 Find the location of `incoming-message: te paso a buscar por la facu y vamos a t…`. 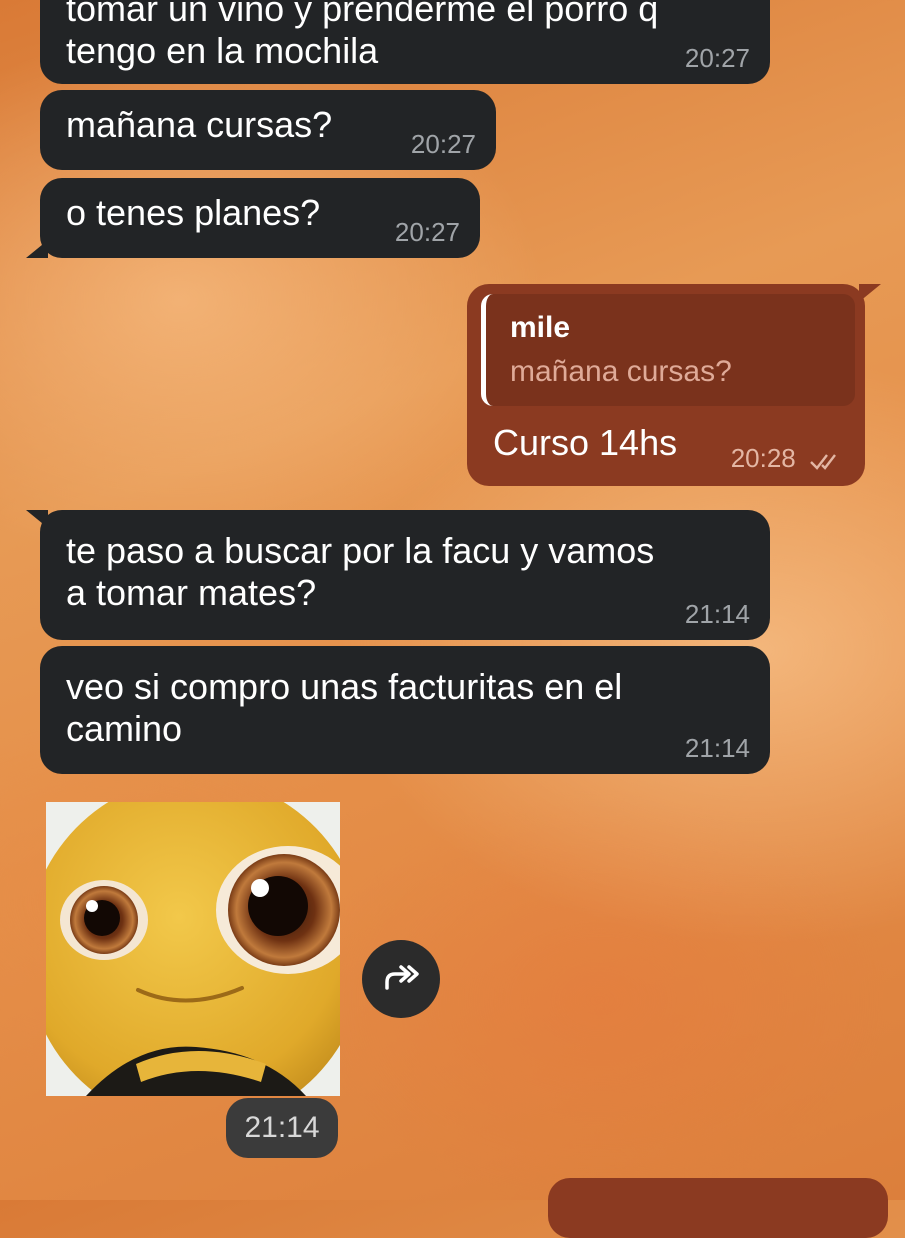

incoming-message: te paso a buscar por la facu y vamos a t… is located at coordinates (398, 575).